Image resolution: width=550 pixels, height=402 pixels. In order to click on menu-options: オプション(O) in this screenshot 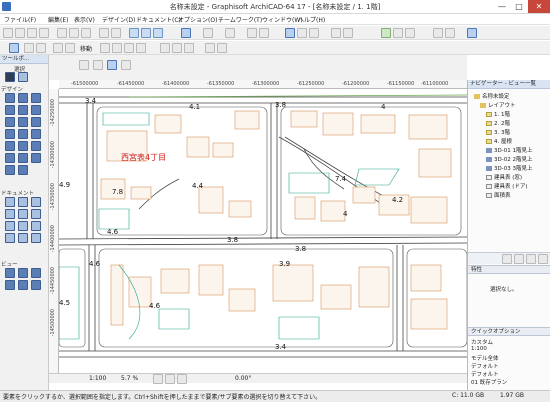, I will do `click(197, 19)`.